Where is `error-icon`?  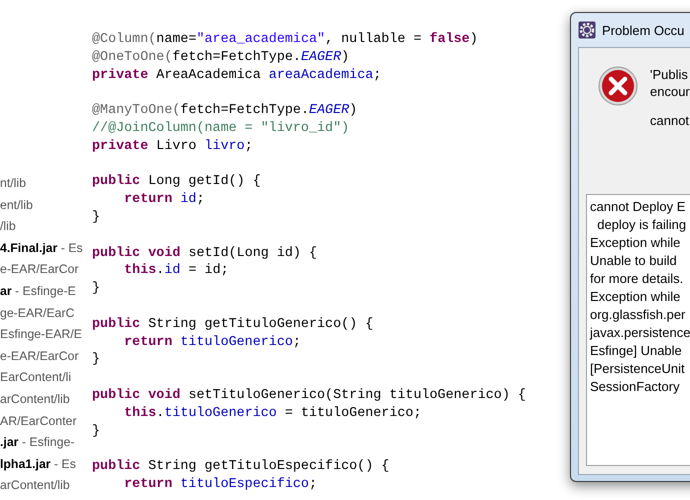 error-icon is located at coordinates (618, 86).